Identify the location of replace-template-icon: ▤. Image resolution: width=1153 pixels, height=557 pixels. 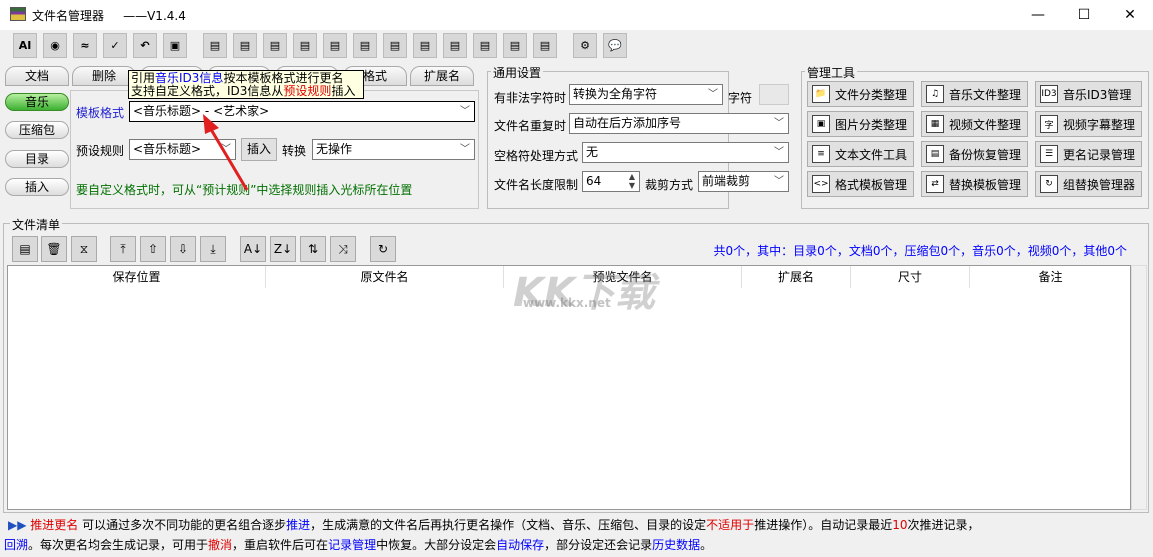
(515, 45).